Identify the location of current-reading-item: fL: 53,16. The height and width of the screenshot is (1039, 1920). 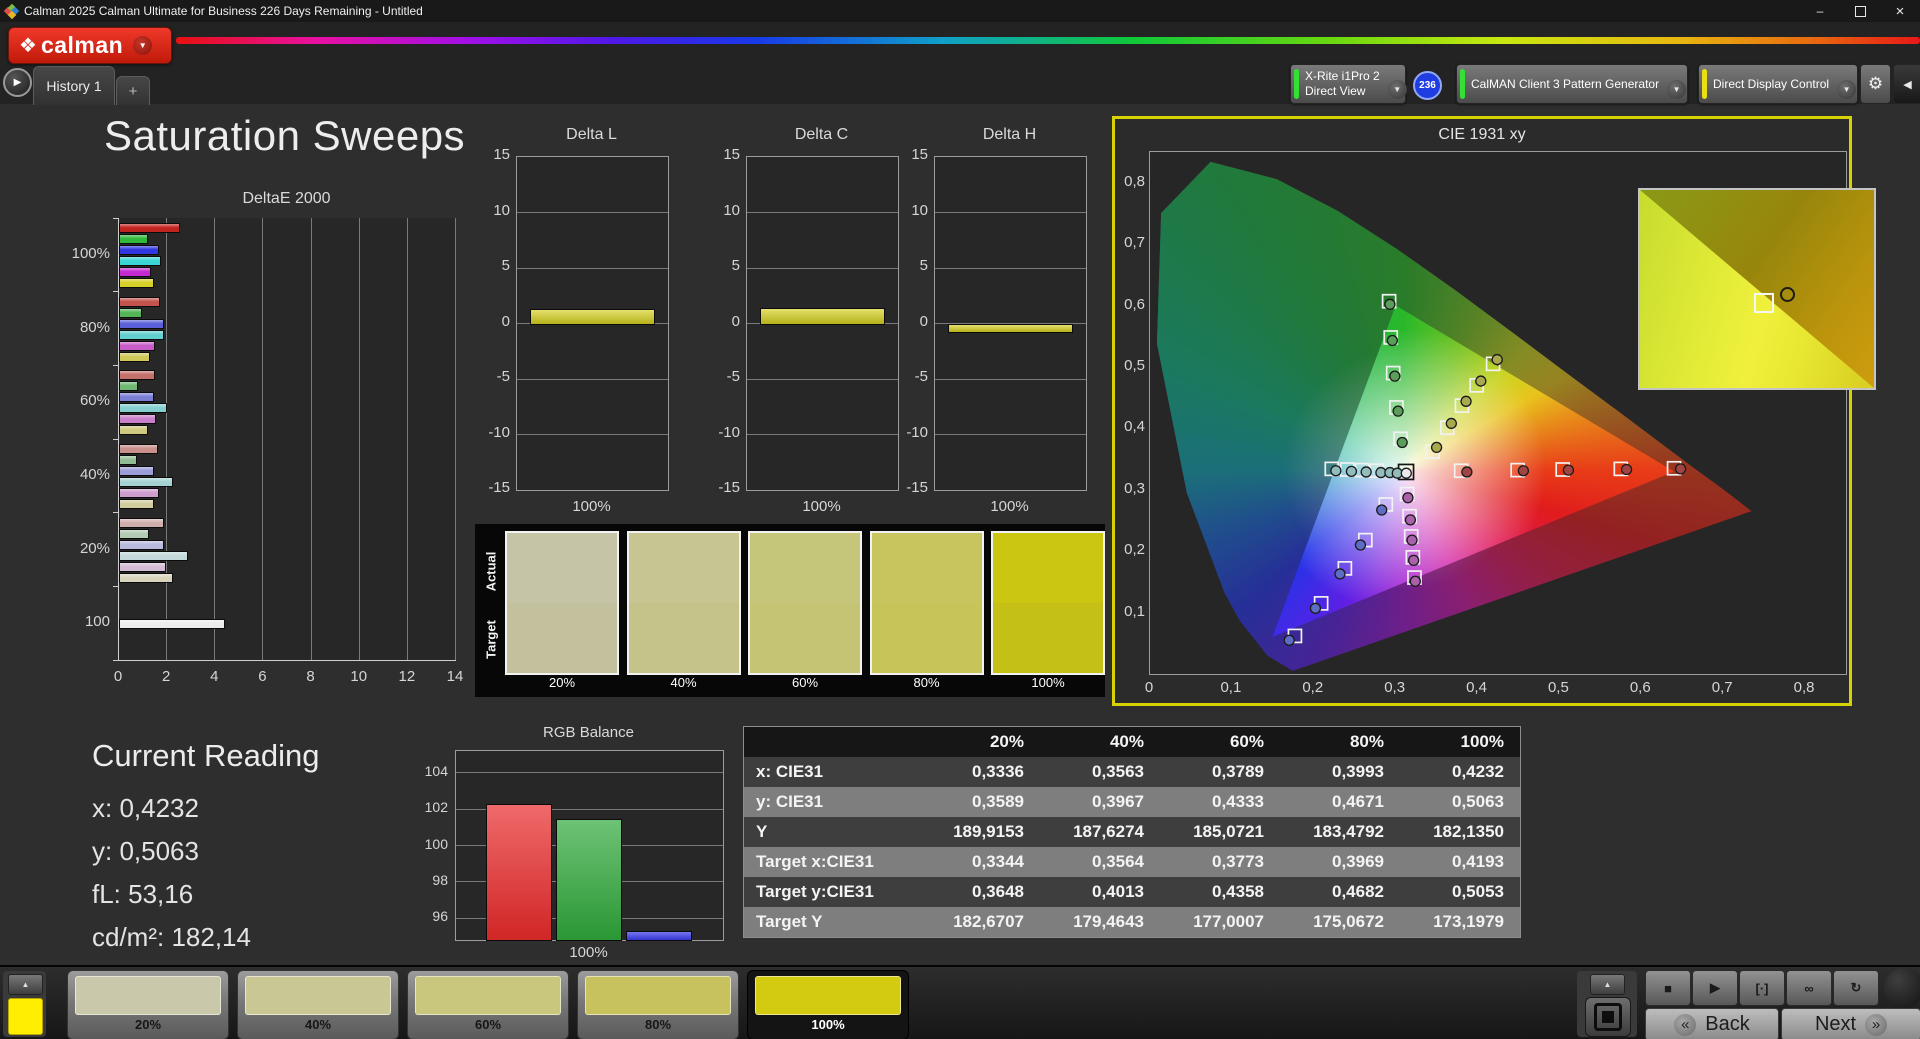
(143, 894).